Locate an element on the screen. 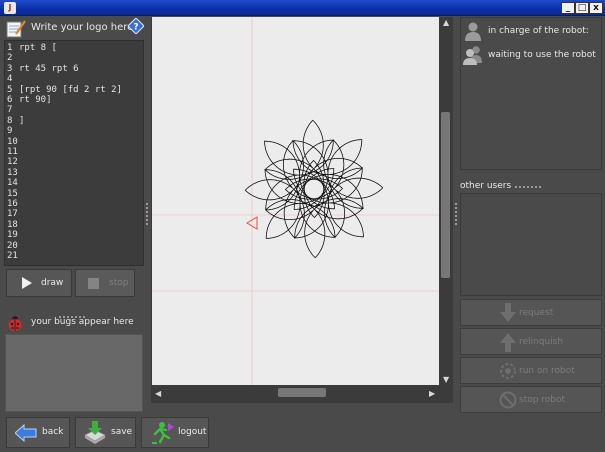  line-number: 1 is located at coordinates (10, 48).